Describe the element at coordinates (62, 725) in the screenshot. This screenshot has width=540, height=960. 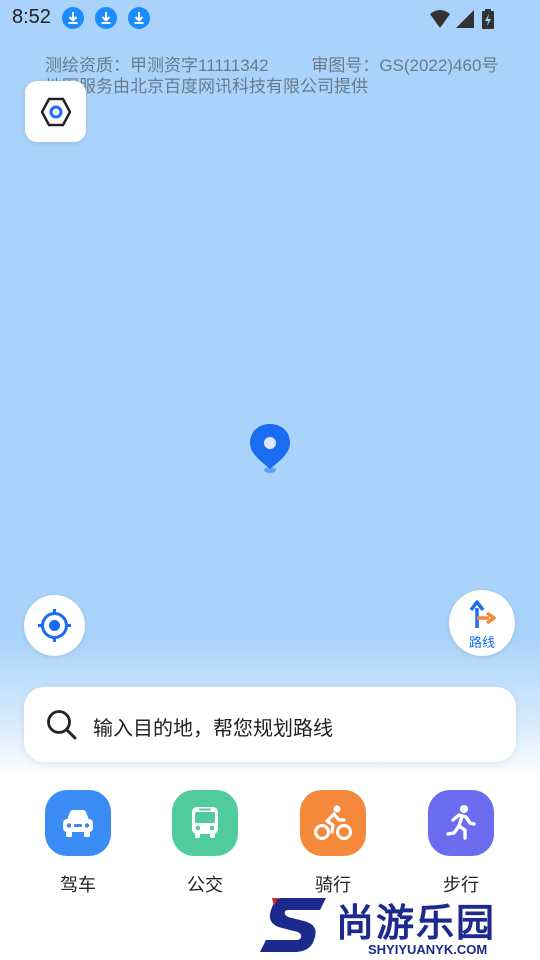
I see `search-icon` at that location.